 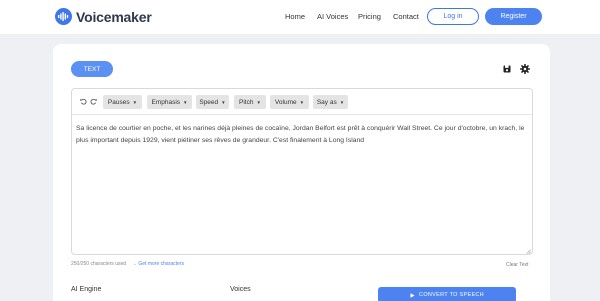 I want to click on register-button: Register, so click(x=513, y=16).